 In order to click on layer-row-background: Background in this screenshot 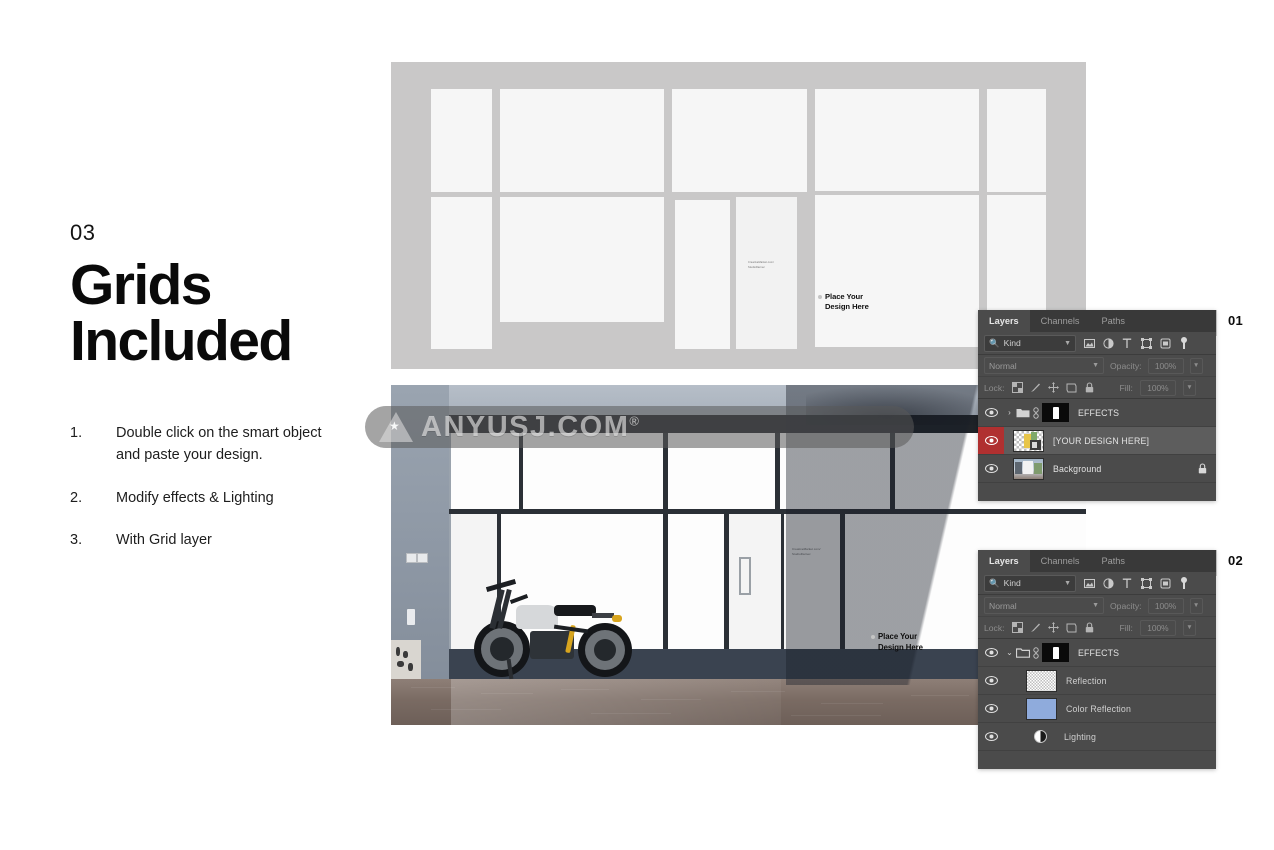, I will do `click(1097, 469)`.